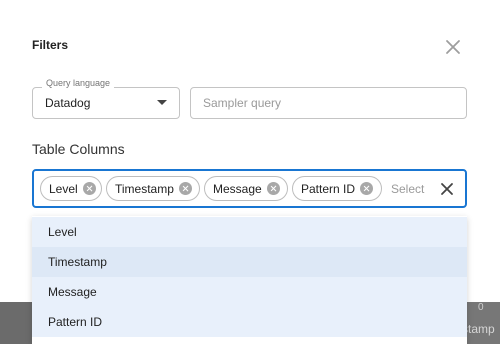  I want to click on chips-placeholder: Select, so click(407, 189).